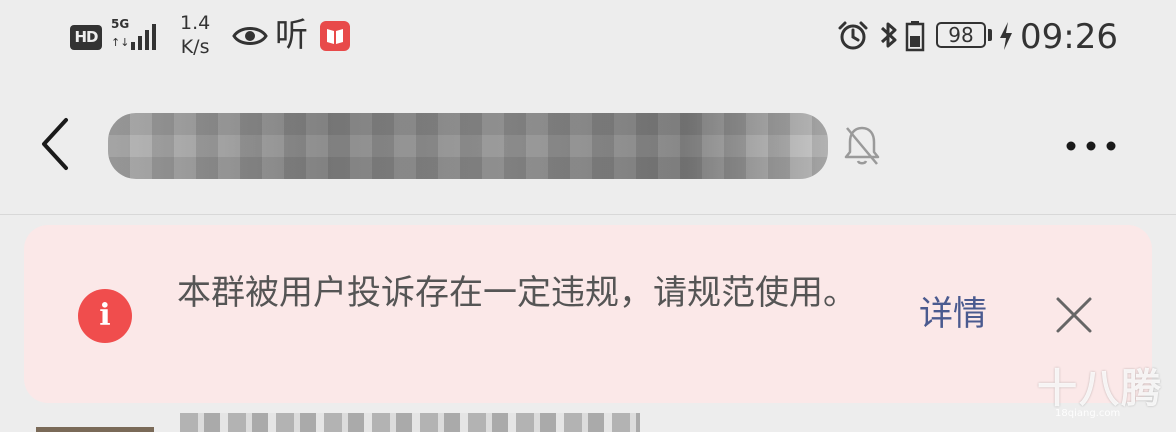 Image resolution: width=1176 pixels, height=432 pixels. What do you see at coordinates (517, 293) in the screenshot?
I see `violation-message: 本群被用户投诉存在一定违规，请规范使用。` at bounding box center [517, 293].